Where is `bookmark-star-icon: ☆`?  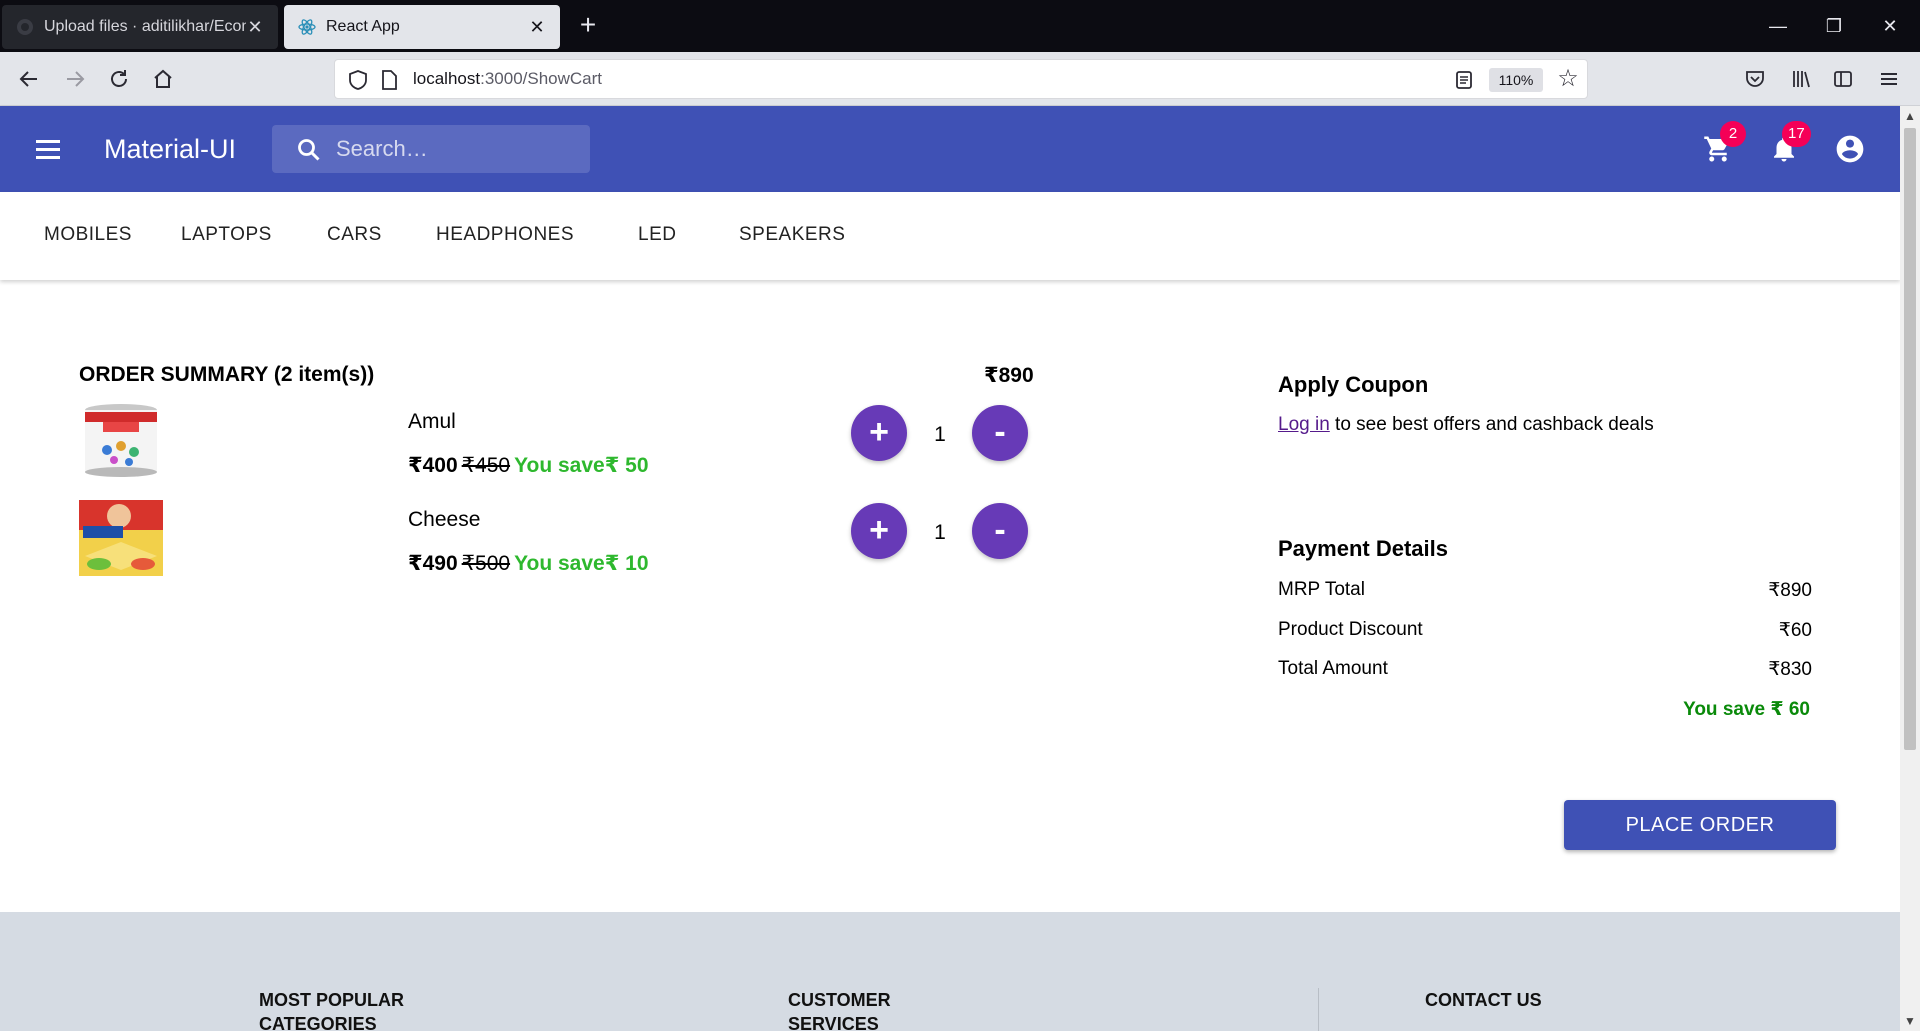
bookmark-star-icon: ☆ is located at coordinates (1568, 80).